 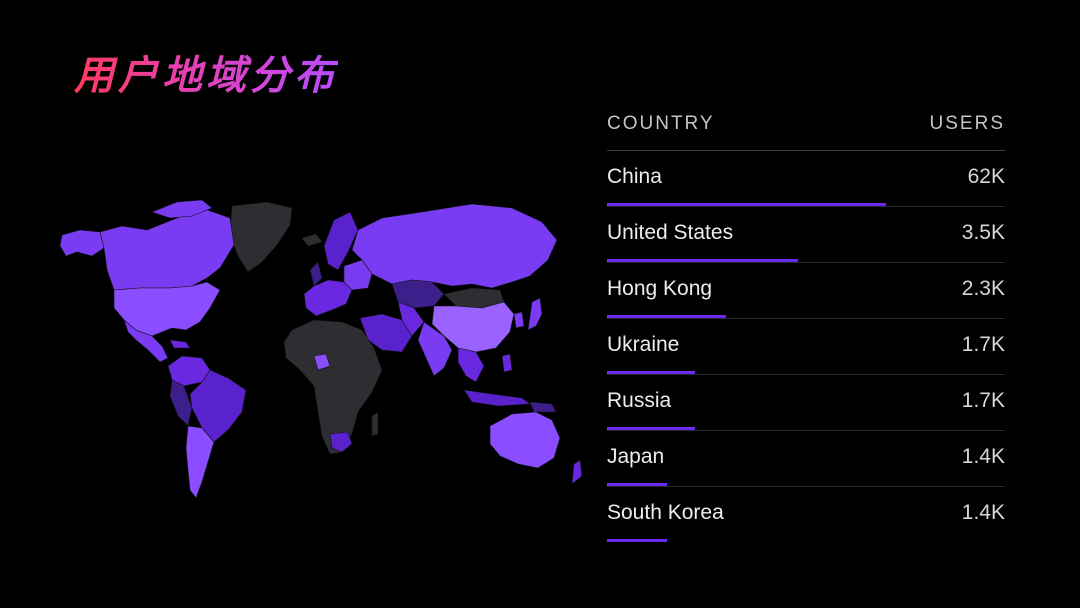 What do you see at coordinates (543, 407) in the screenshot?
I see `map-region-new-guinea` at bounding box center [543, 407].